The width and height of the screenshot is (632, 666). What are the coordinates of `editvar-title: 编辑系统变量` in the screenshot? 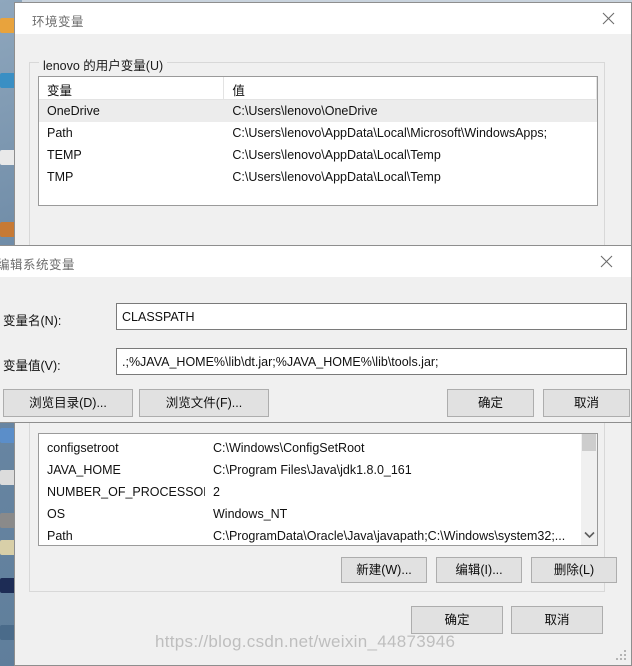 It's located at (38, 265).